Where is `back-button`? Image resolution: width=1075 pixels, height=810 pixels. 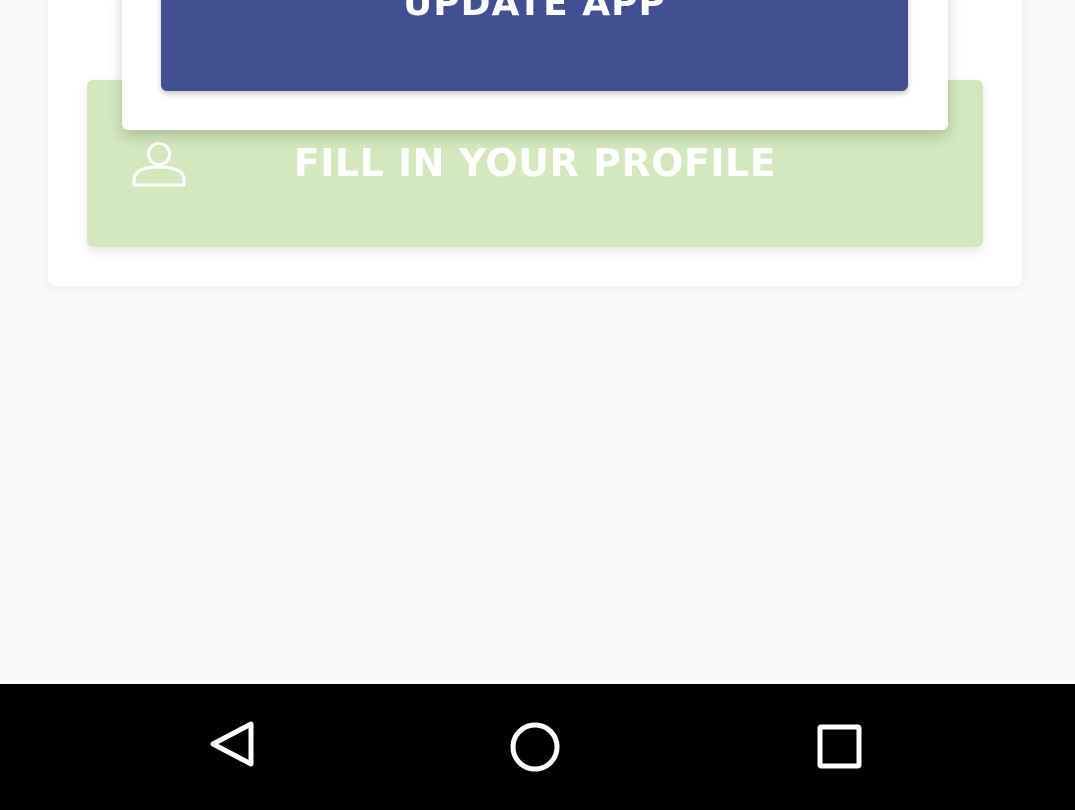 back-button is located at coordinates (233, 744).